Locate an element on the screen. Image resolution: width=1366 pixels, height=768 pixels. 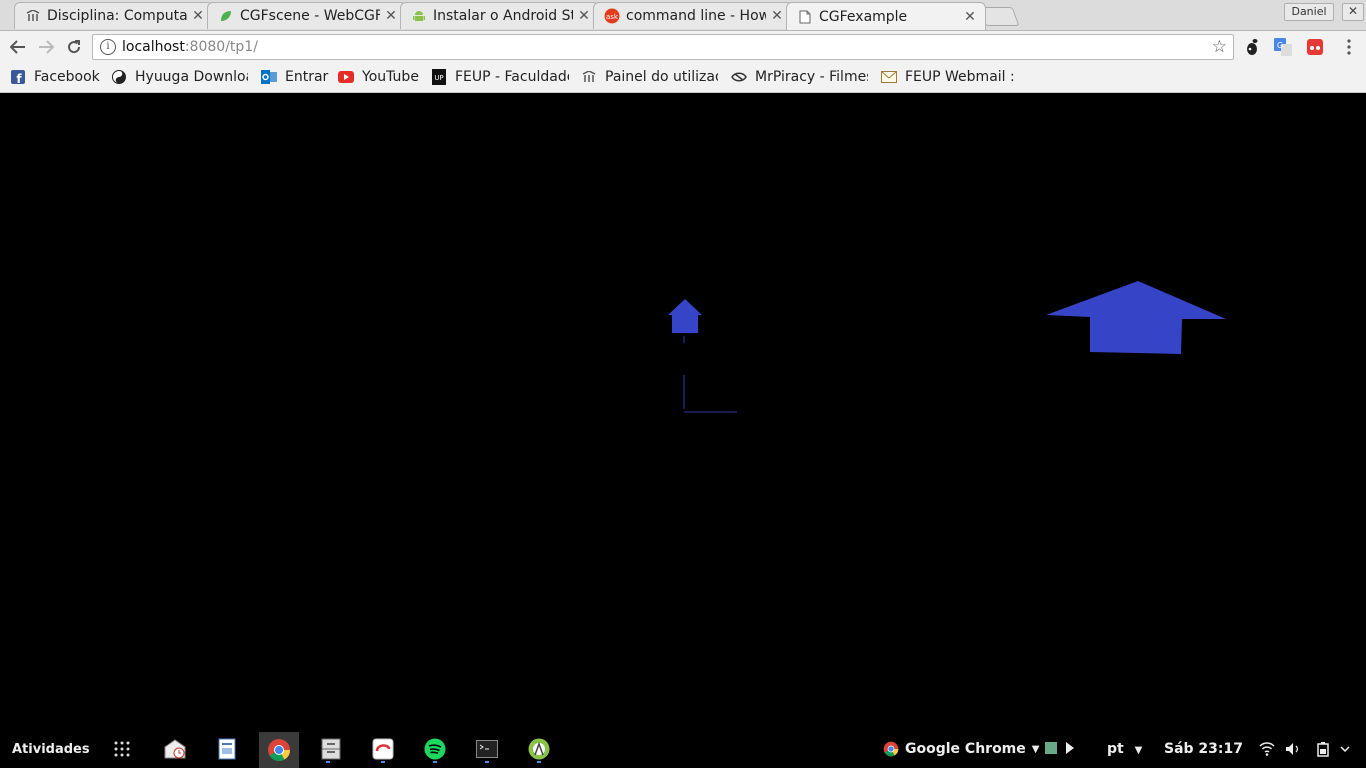
bookmark-youtube: YouTube is located at coordinates (380, 77).